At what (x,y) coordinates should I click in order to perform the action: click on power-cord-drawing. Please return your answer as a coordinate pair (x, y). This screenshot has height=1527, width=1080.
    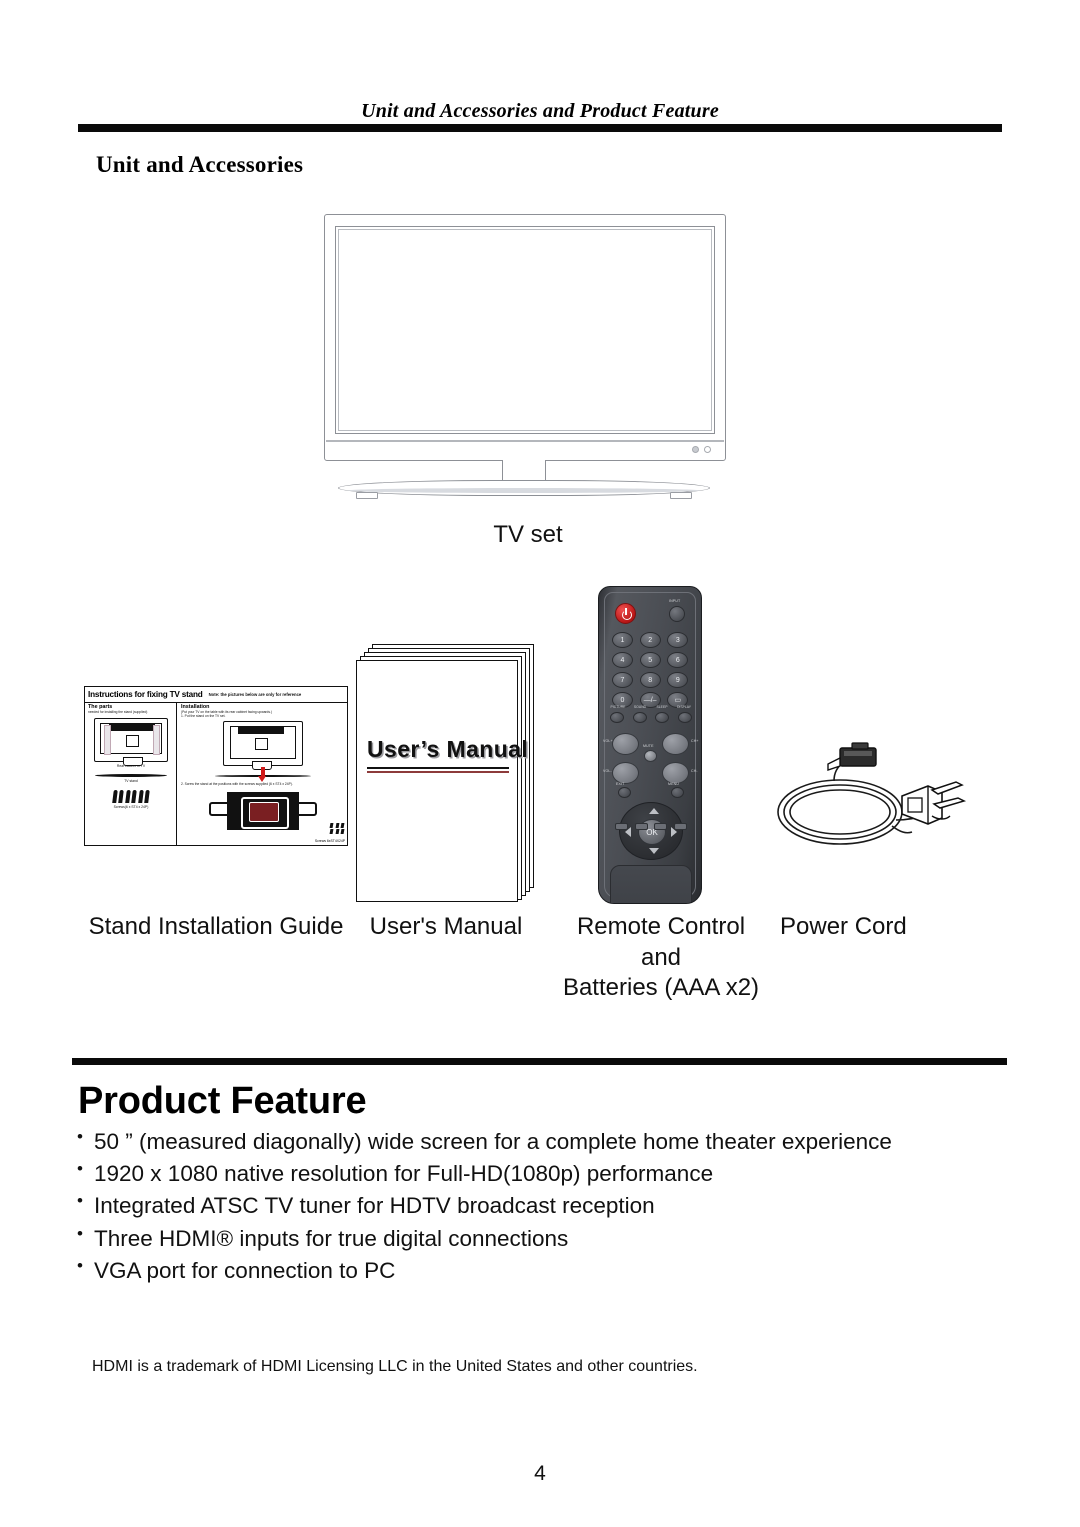
    Looking at the image, I should click on (872, 793).